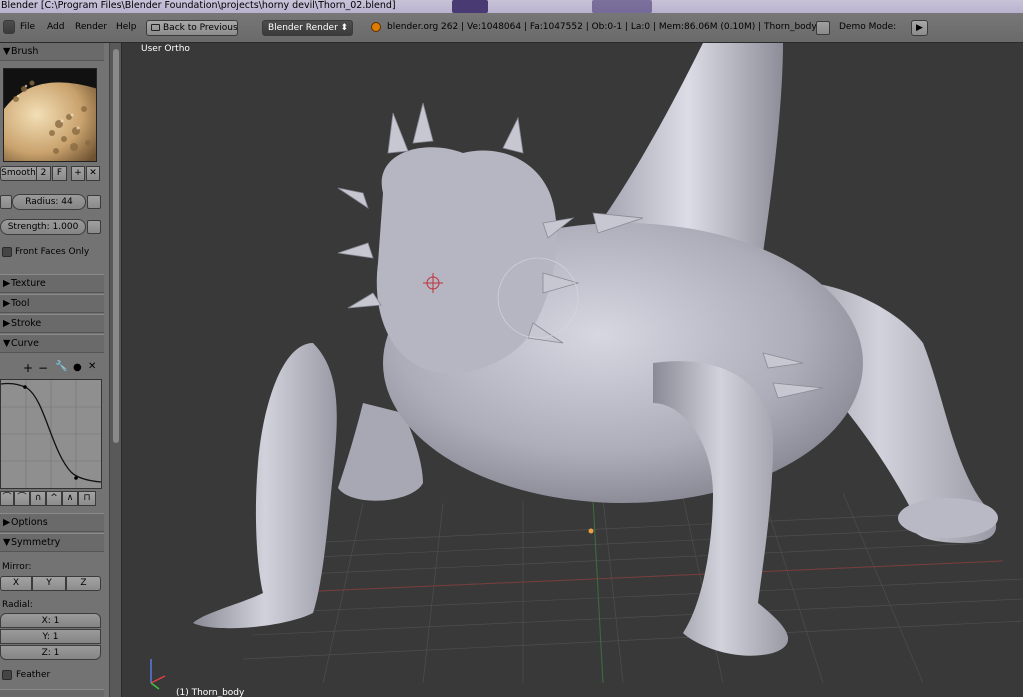 This screenshot has height=697, width=1023. What do you see at coordinates (344, 28) in the screenshot?
I see `chevron-updown-icon: ⬍` at bounding box center [344, 28].